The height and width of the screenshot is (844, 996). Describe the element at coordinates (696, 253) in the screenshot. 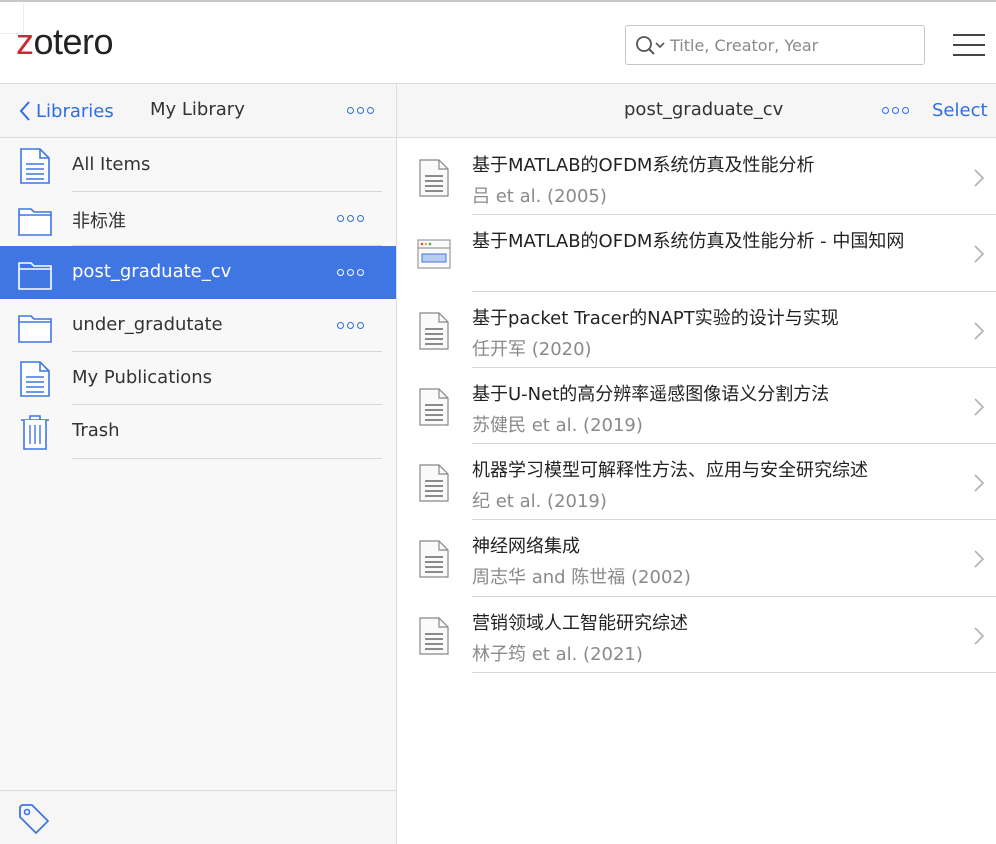

I see `list-item: 基于MATLAB的OFDM系统仿真及性能分析 - 中国知网` at that location.